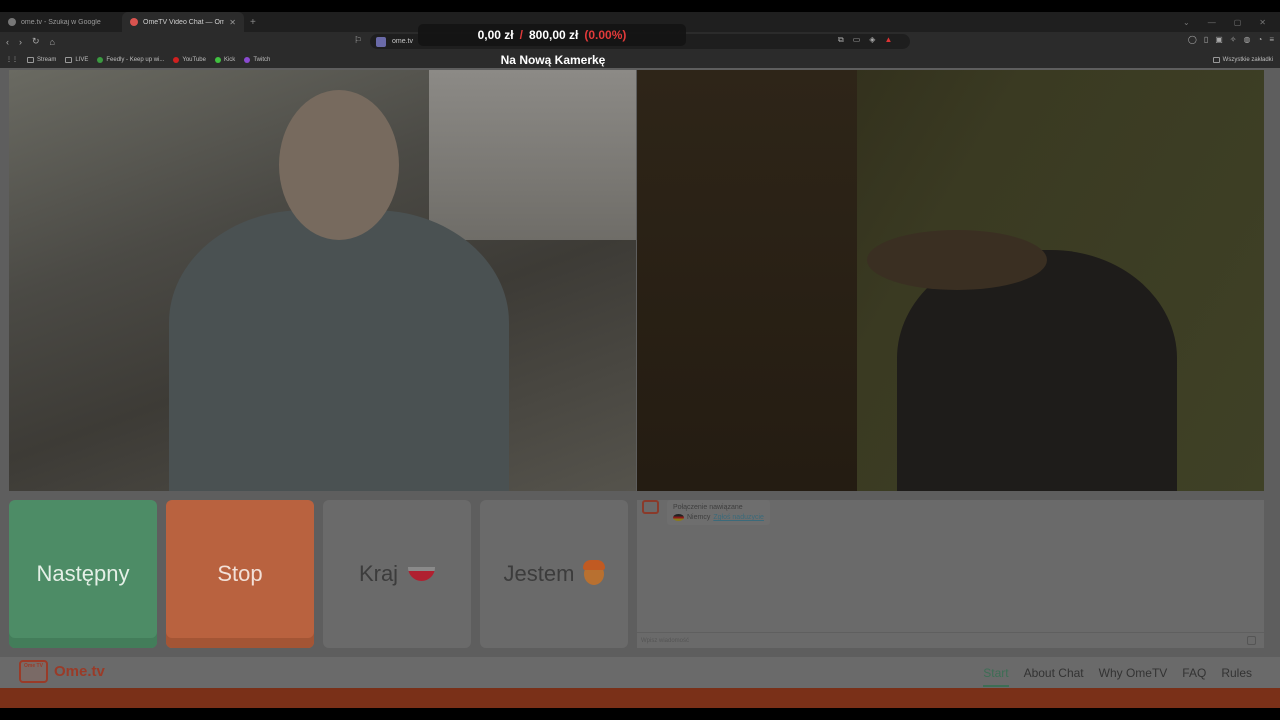 The height and width of the screenshot is (720, 1280). What do you see at coordinates (539, 573) in the screenshot?
I see `gender-label: Jestem` at bounding box center [539, 573].